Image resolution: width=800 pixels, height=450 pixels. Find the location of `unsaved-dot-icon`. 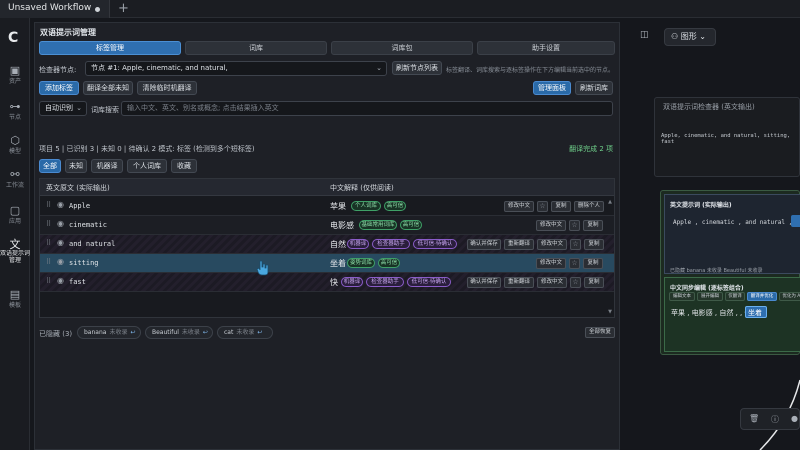

unsaved-dot-icon is located at coordinates (97, 9).